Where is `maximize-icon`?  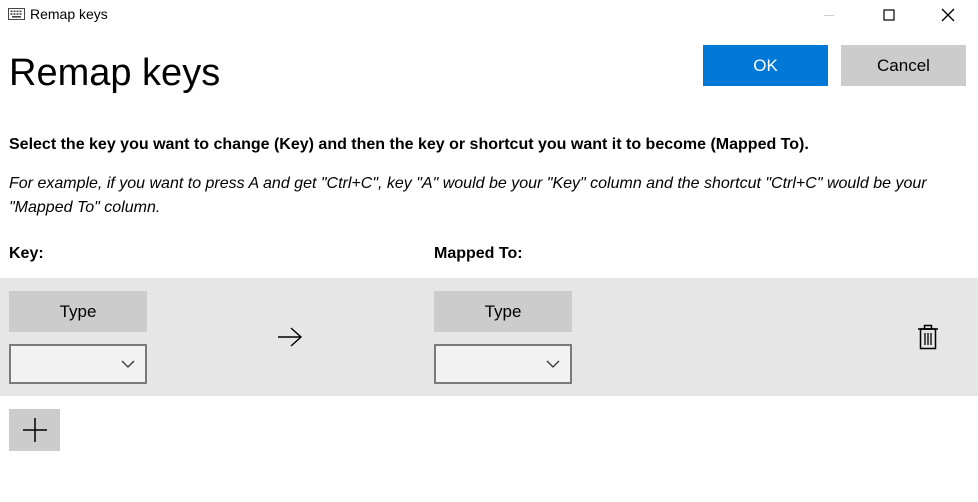 maximize-icon is located at coordinates (889, 15).